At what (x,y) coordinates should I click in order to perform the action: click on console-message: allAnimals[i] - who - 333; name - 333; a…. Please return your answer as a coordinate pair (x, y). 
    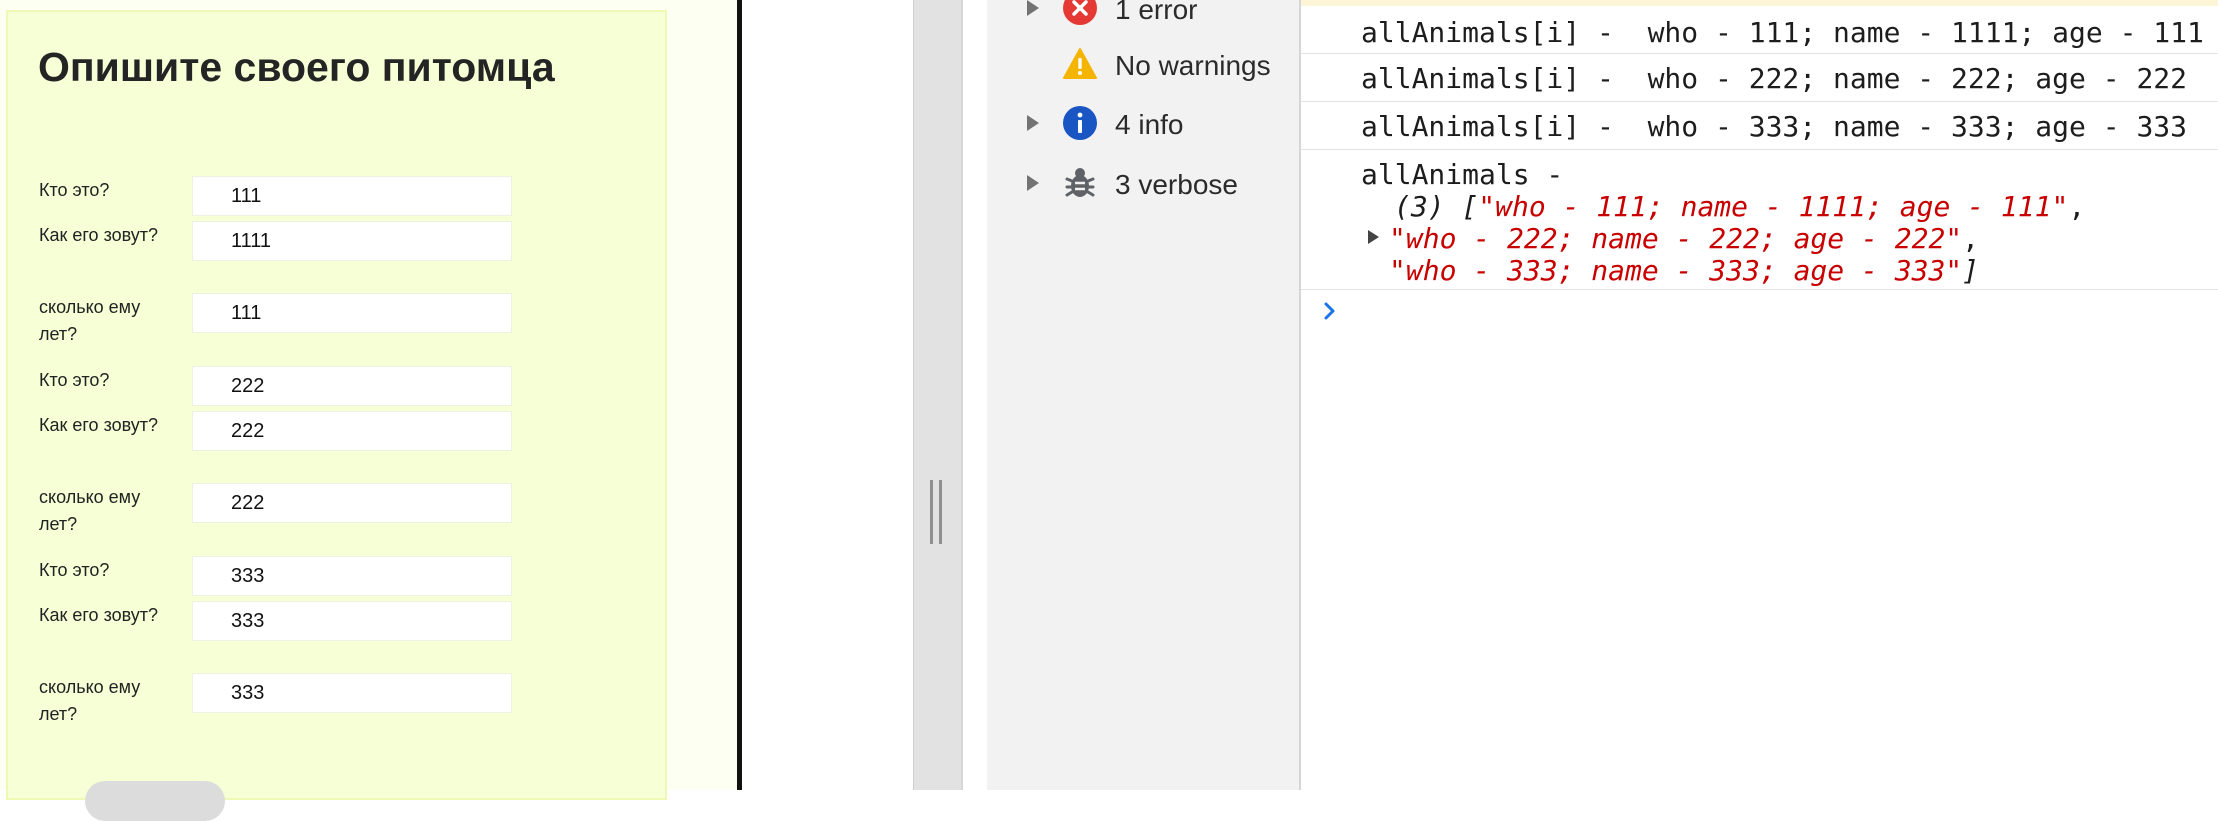
    Looking at the image, I should click on (1759, 126).